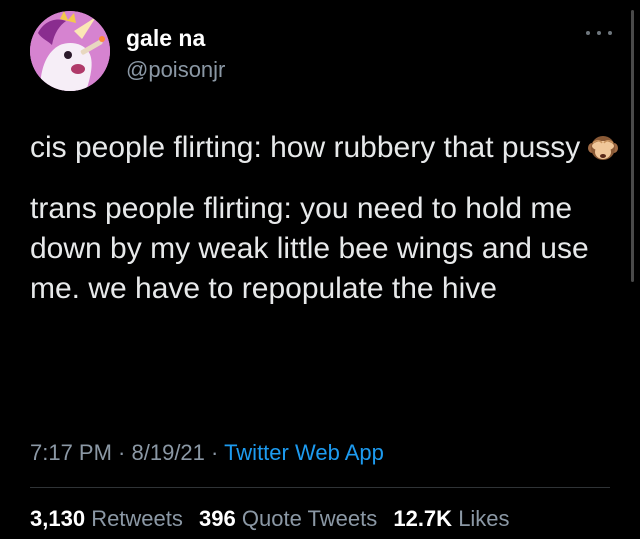 The height and width of the screenshot is (539, 640). I want to click on avatar, so click(70, 51).